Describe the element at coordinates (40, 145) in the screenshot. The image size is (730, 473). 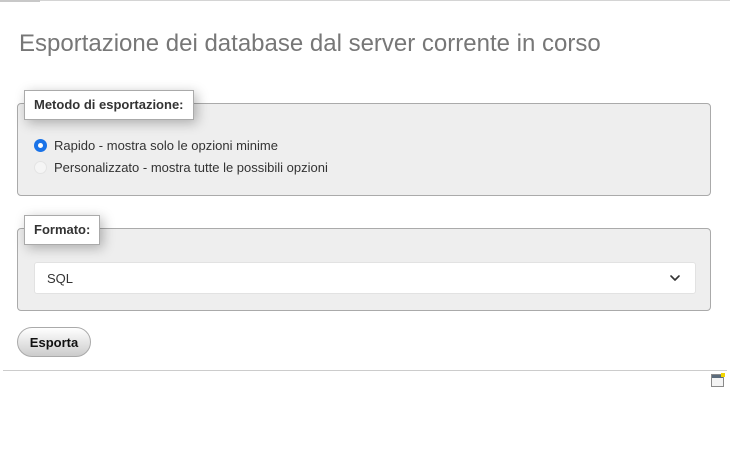
I see `radio-quick-button` at that location.